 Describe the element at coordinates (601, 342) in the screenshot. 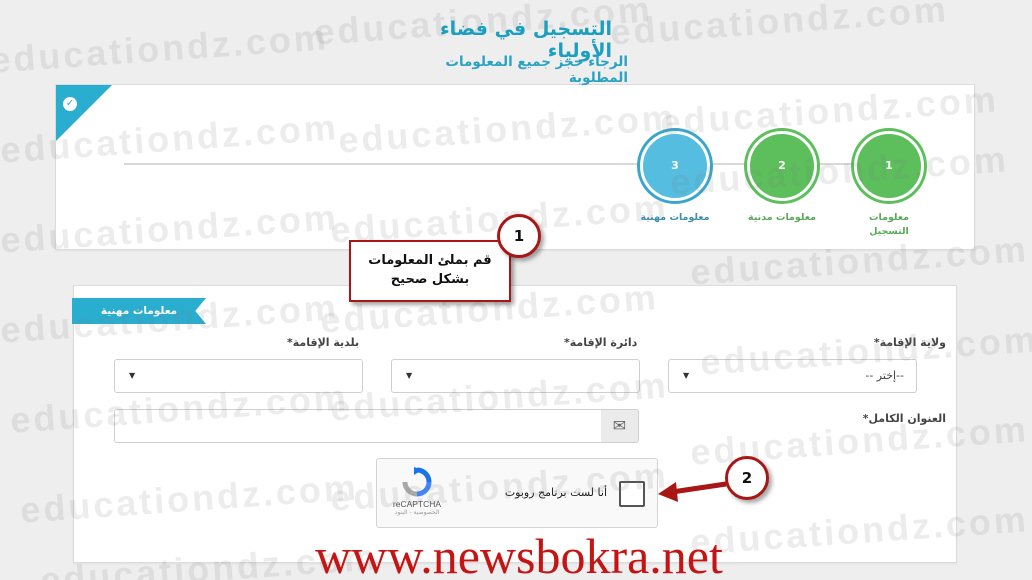

I see `daira-label: دائرة الإقامة*` at that location.